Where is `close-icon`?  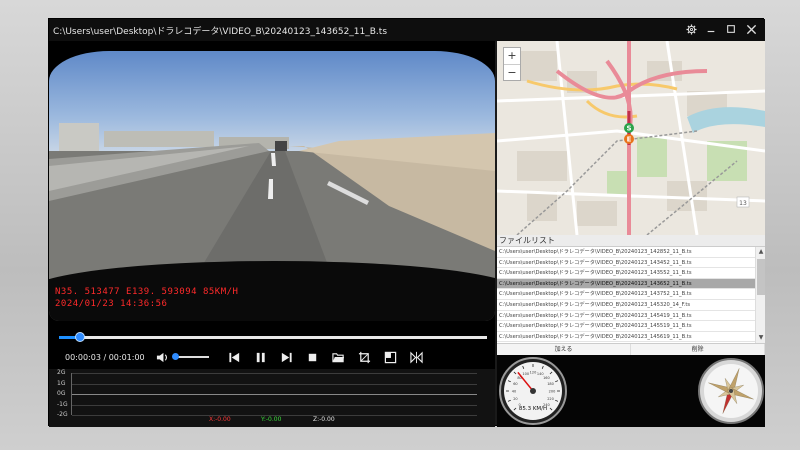 close-icon is located at coordinates (751, 30).